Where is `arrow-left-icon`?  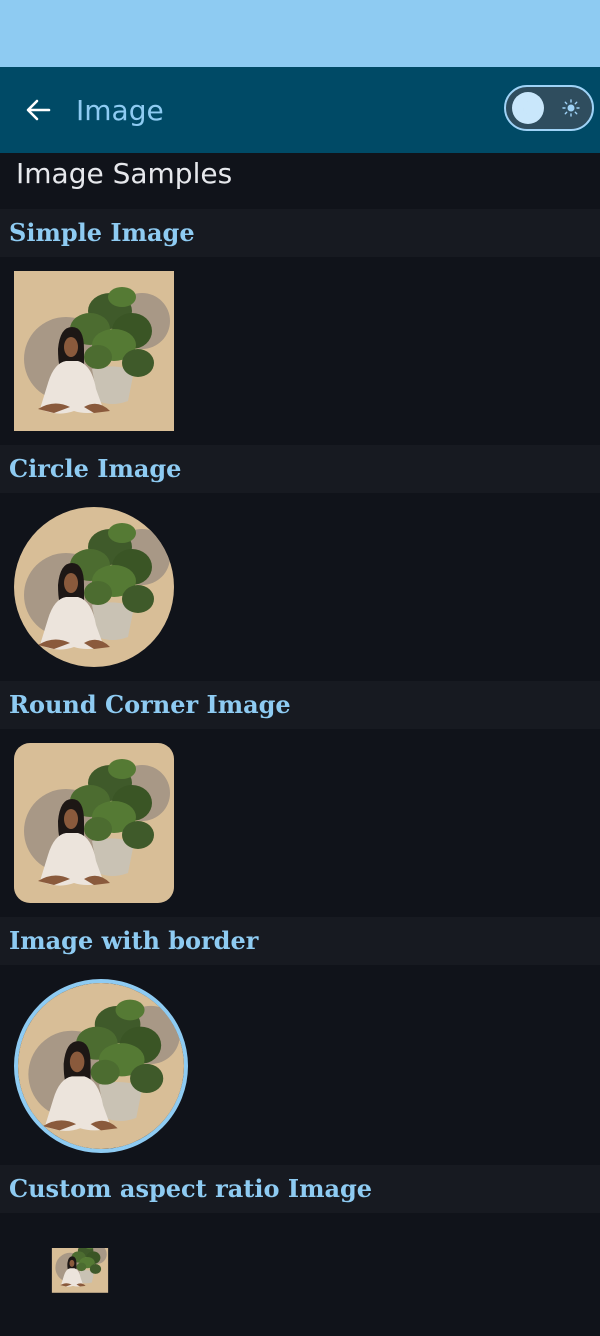
arrow-left-icon is located at coordinates (38, 110).